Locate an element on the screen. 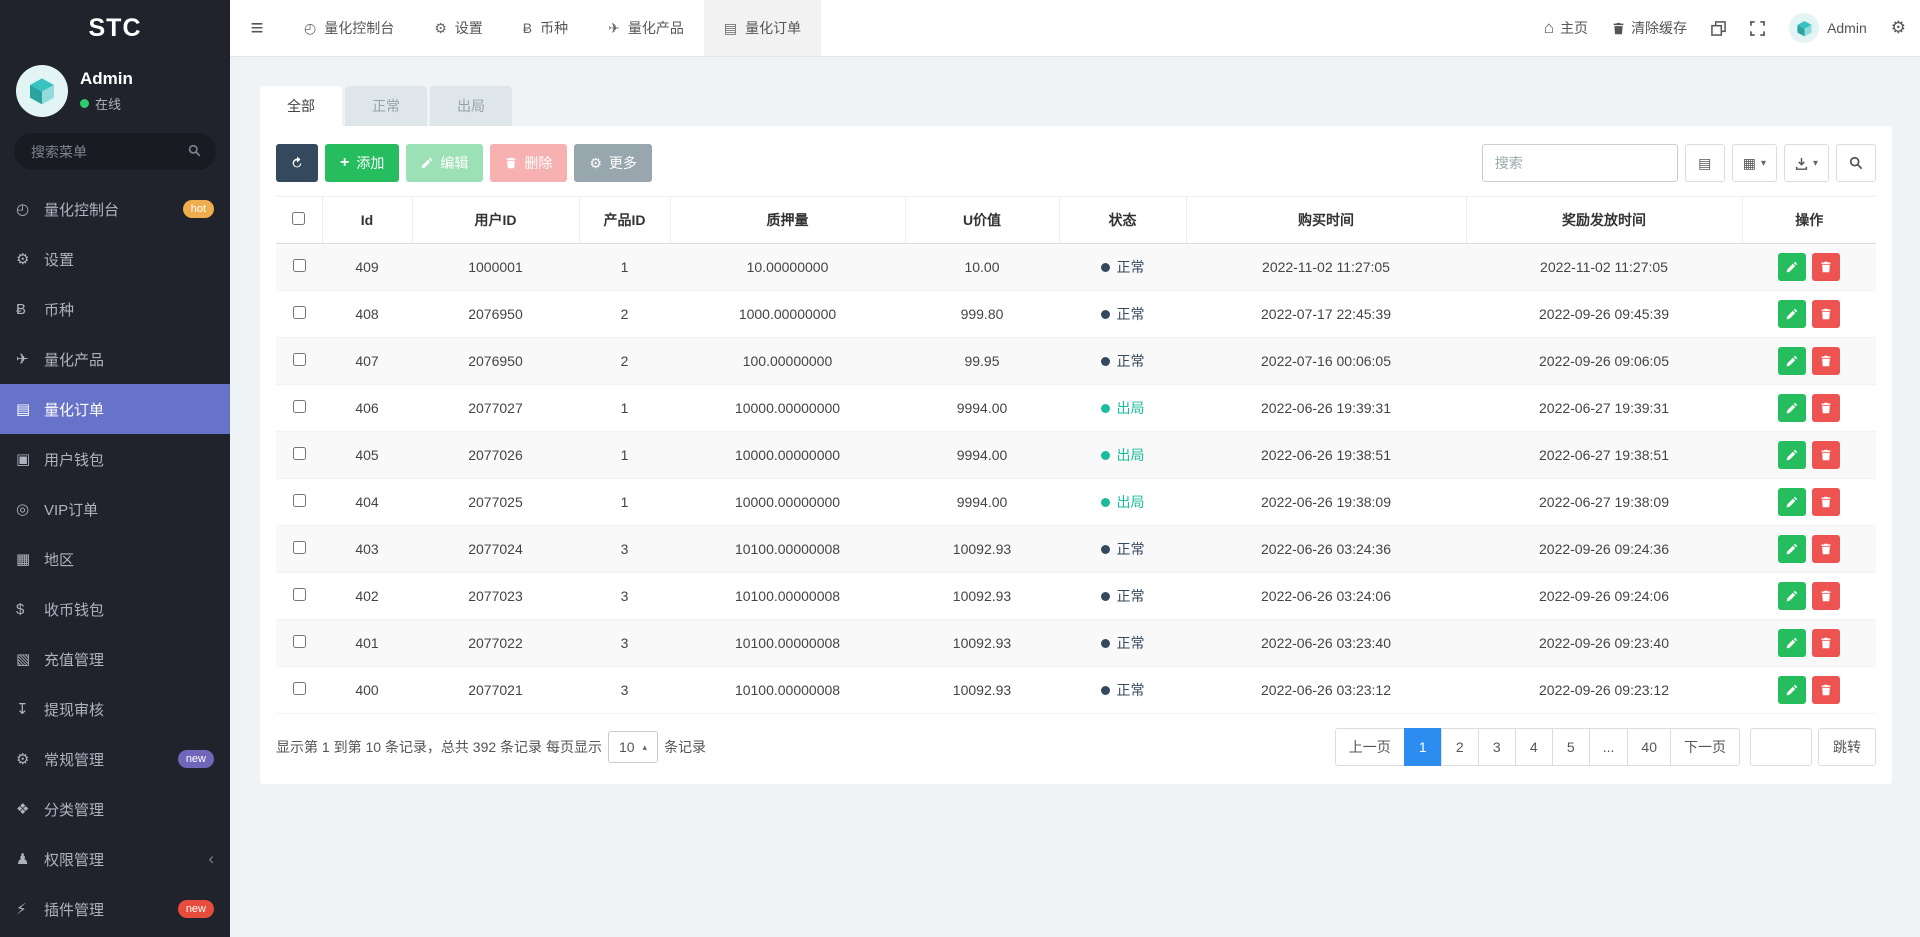  table-search-input is located at coordinates (1579, 163).